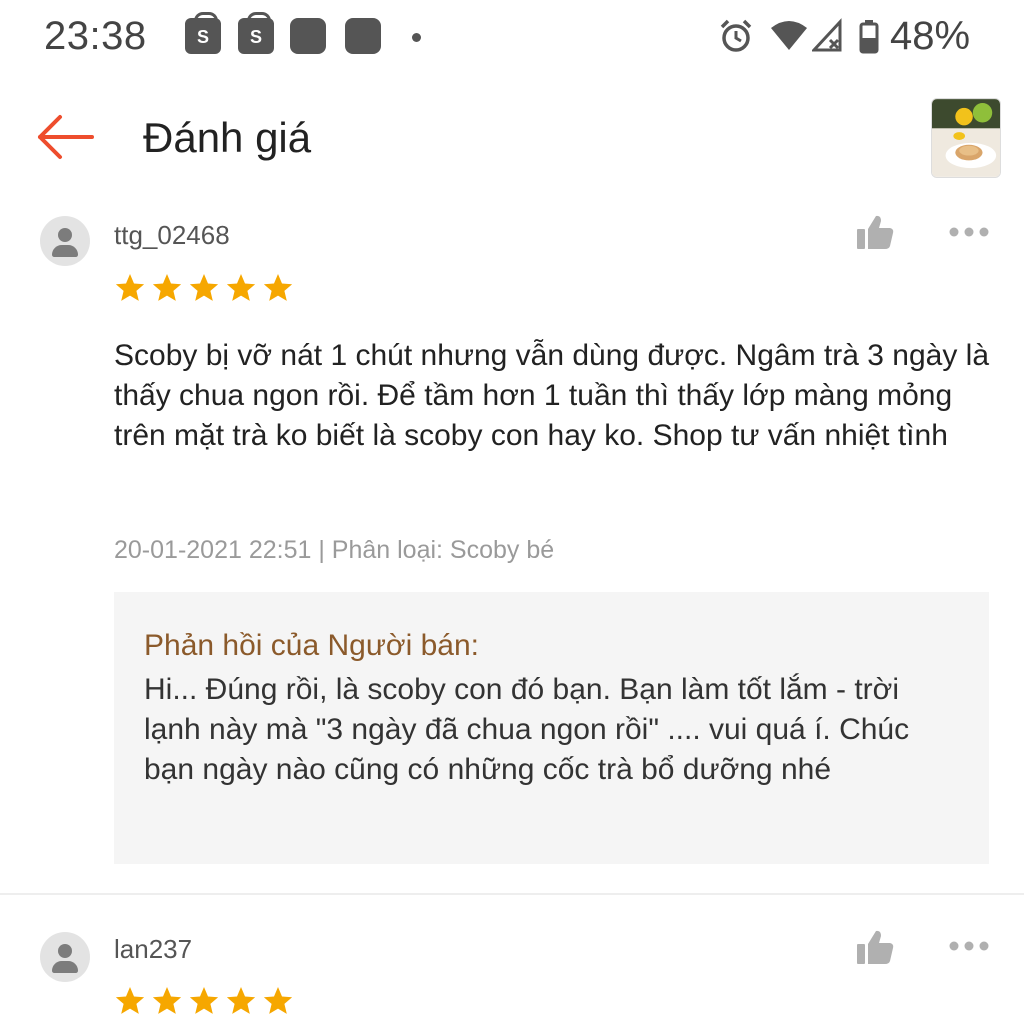 The image size is (1024, 1024). I want to click on divider, so click(512, 894).